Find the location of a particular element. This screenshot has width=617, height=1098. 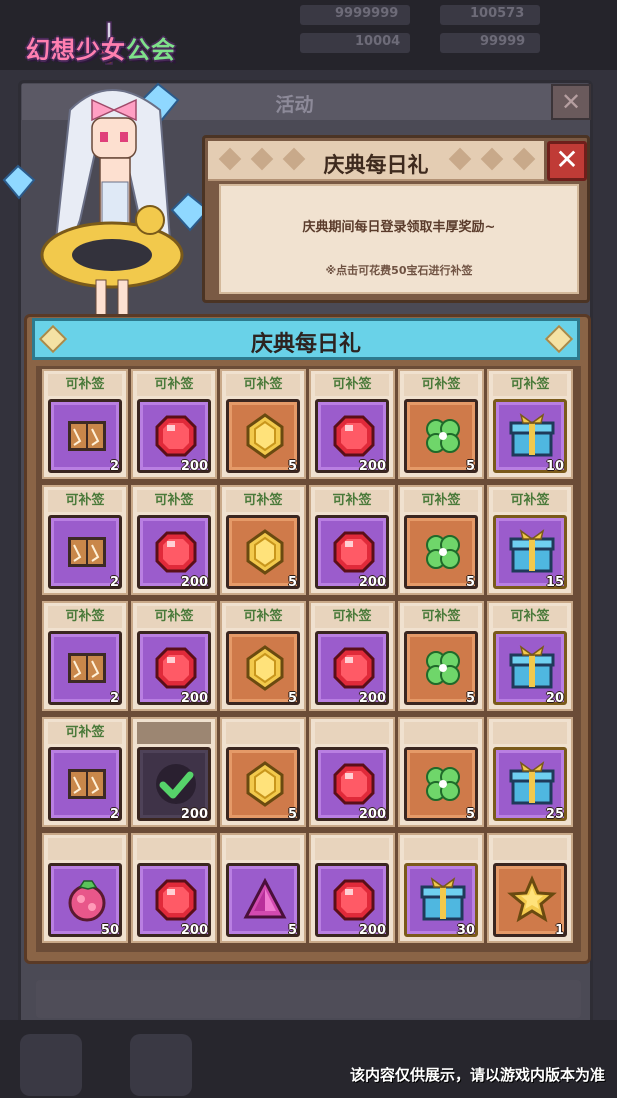

reward-quantity: 25 is located at coordinates (554, 814).